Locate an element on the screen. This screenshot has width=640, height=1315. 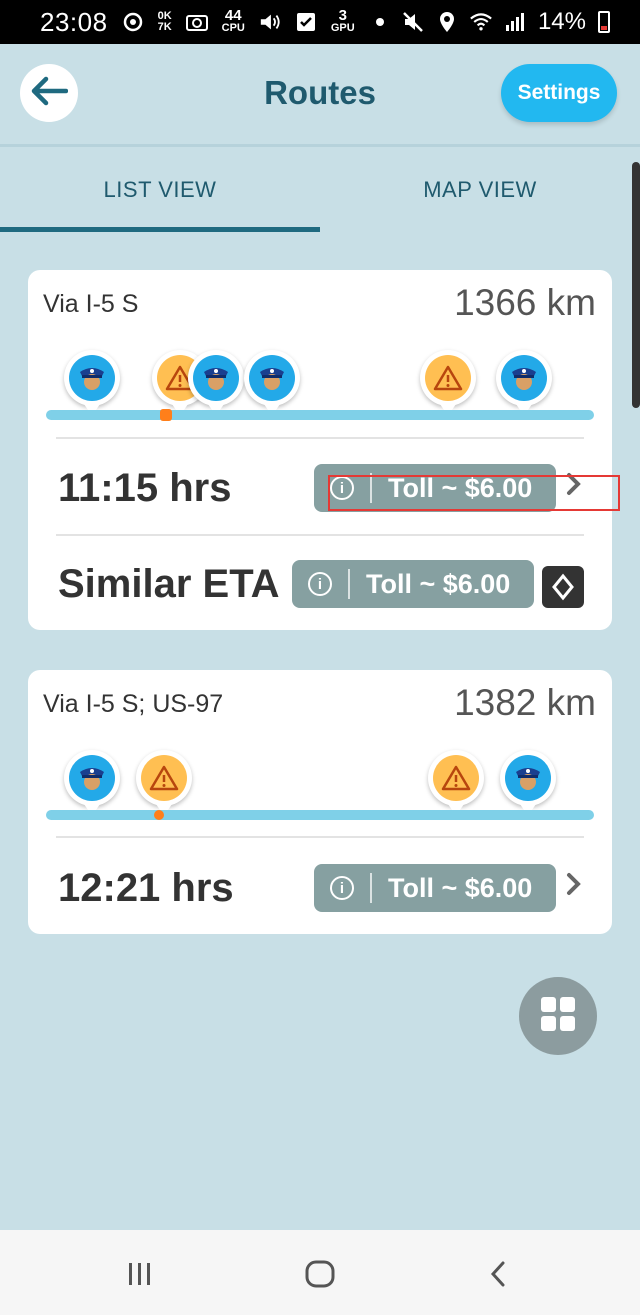
app-header: Routes Settings is located at coordinates (320, 94).